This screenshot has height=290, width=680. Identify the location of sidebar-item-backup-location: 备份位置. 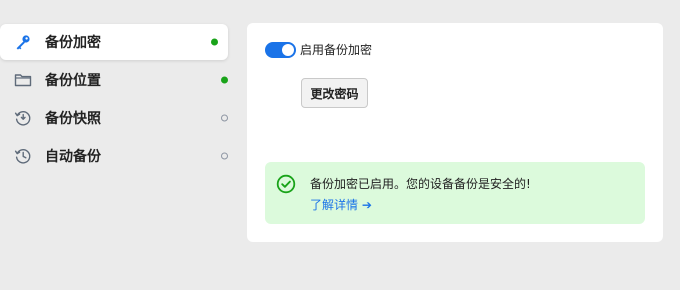
(119, 80).